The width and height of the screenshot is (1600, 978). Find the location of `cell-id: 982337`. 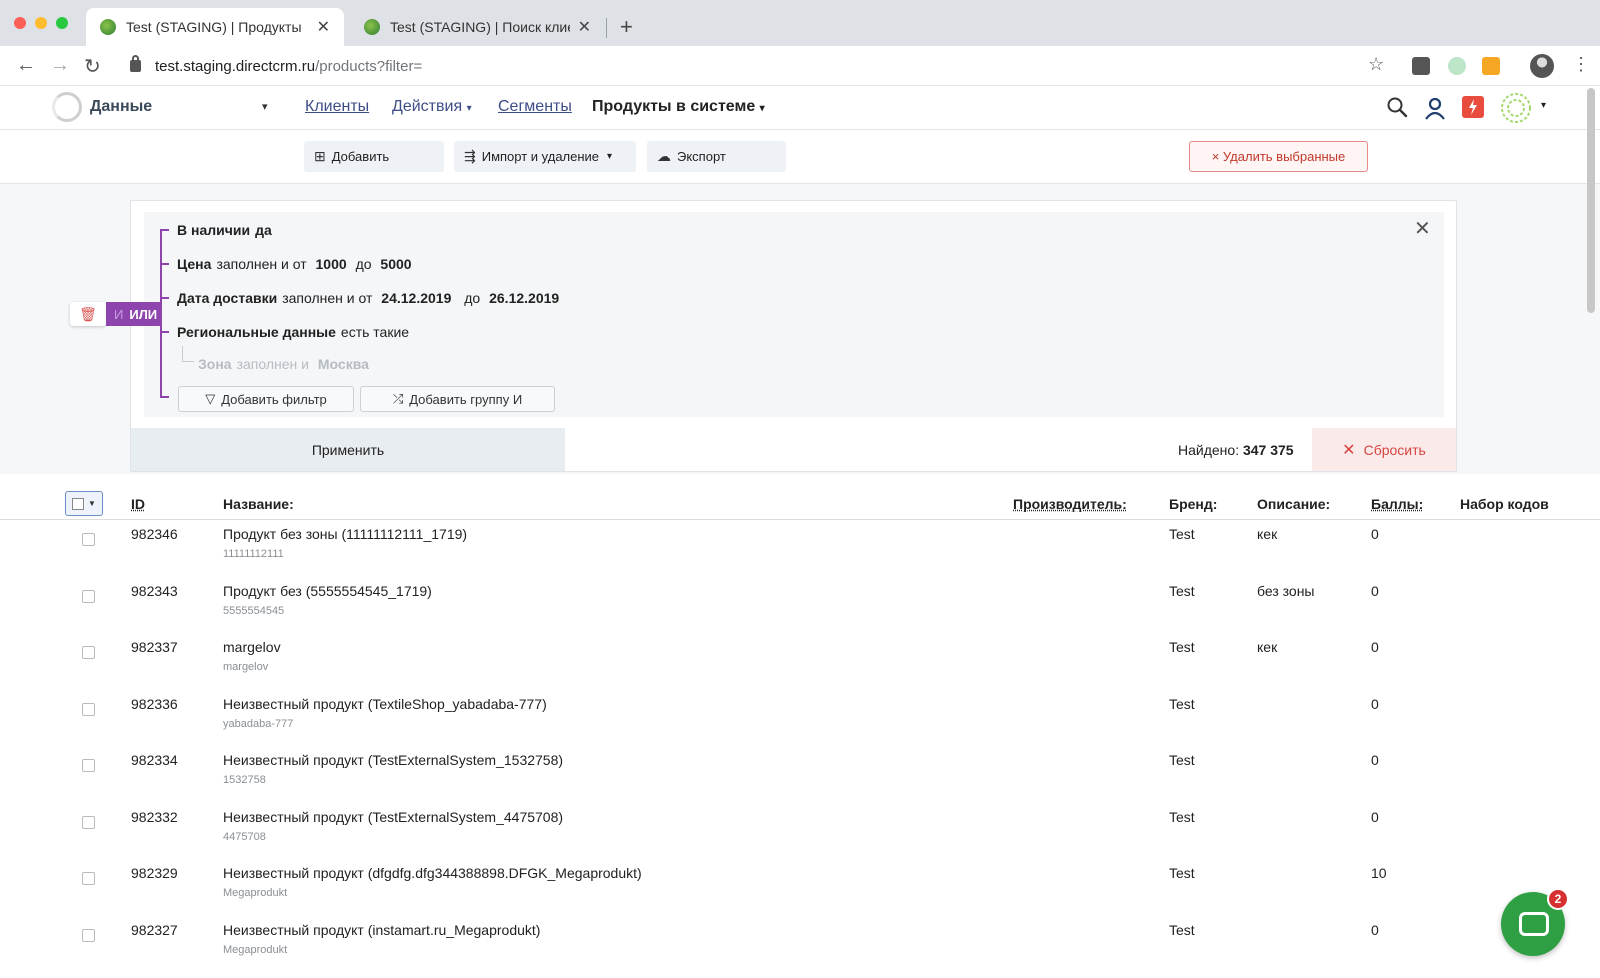

cell-id: 982337 is located at coordinates (154, 647).